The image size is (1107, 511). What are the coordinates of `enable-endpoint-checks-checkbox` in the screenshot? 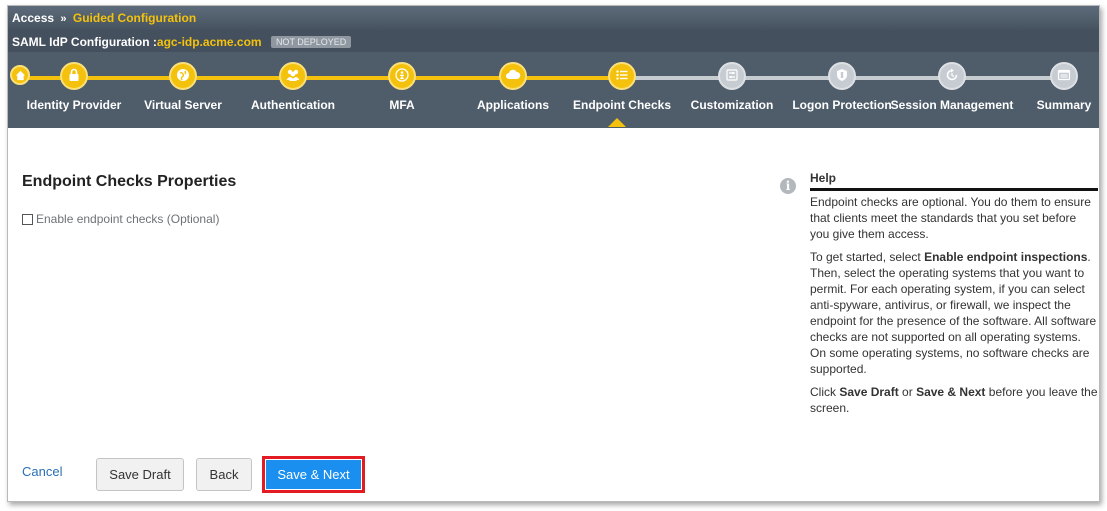 It's located at (27, 219).